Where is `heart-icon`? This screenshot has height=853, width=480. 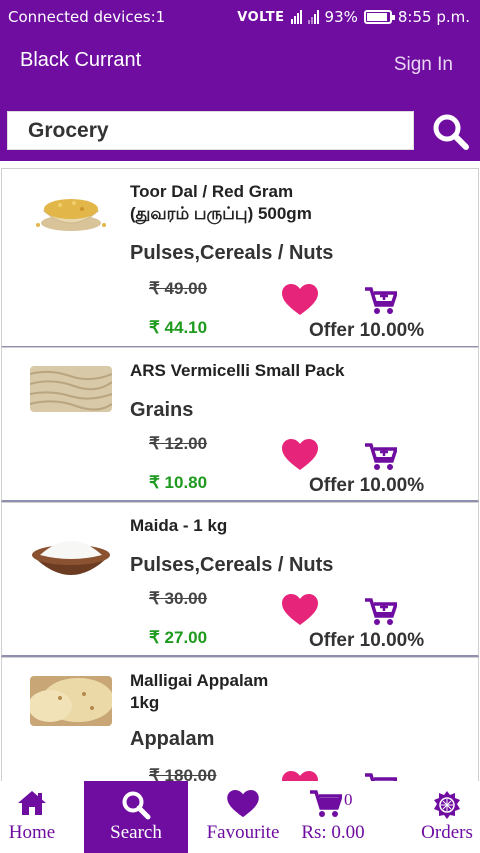
heart-icon is located at coordinates (243, 804).